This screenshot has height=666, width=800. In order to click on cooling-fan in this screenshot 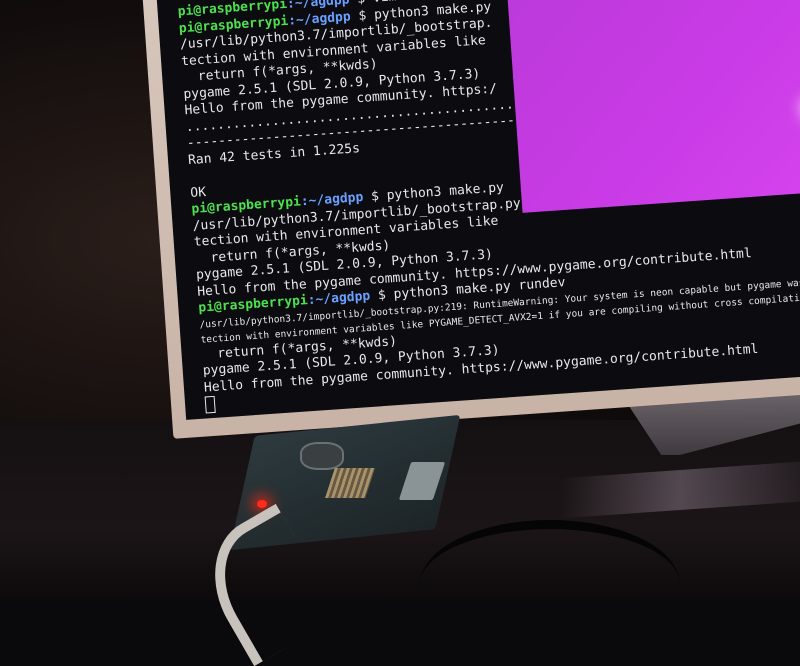, I will do `click(322, 456)`.